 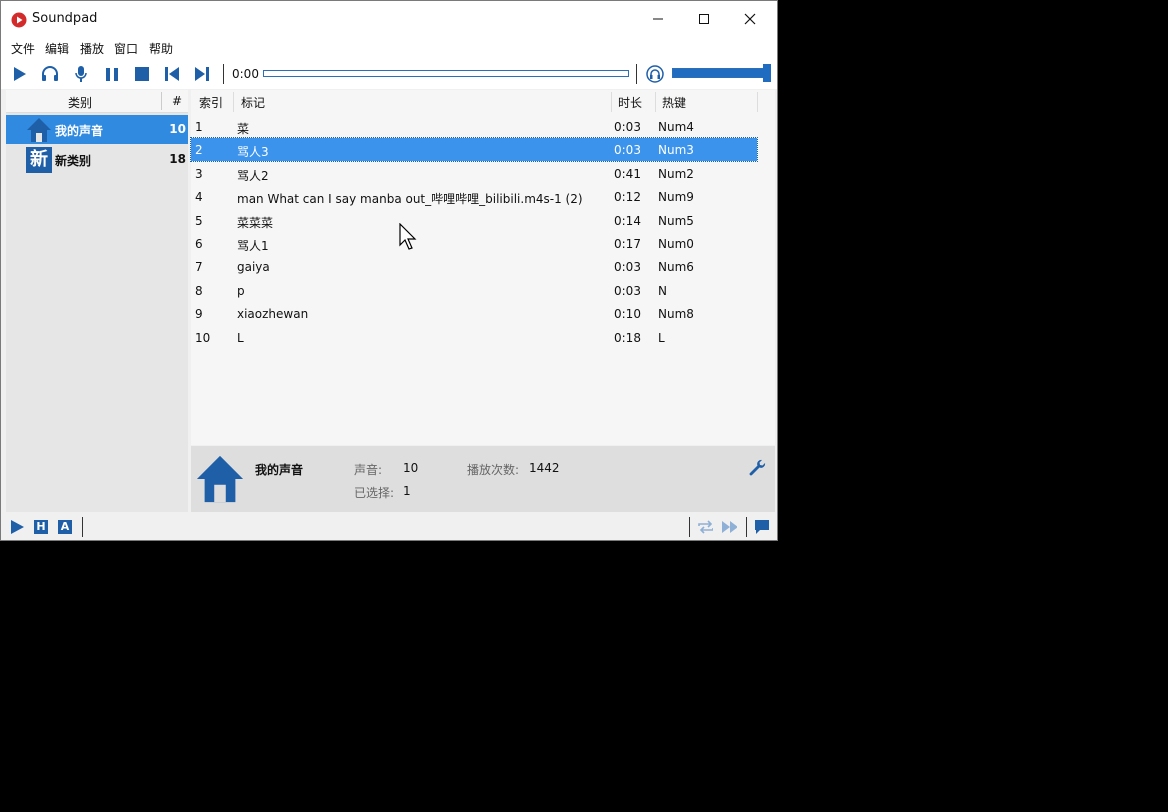 I want to click on playback-time: 0:00, so click(x=245, y=74).